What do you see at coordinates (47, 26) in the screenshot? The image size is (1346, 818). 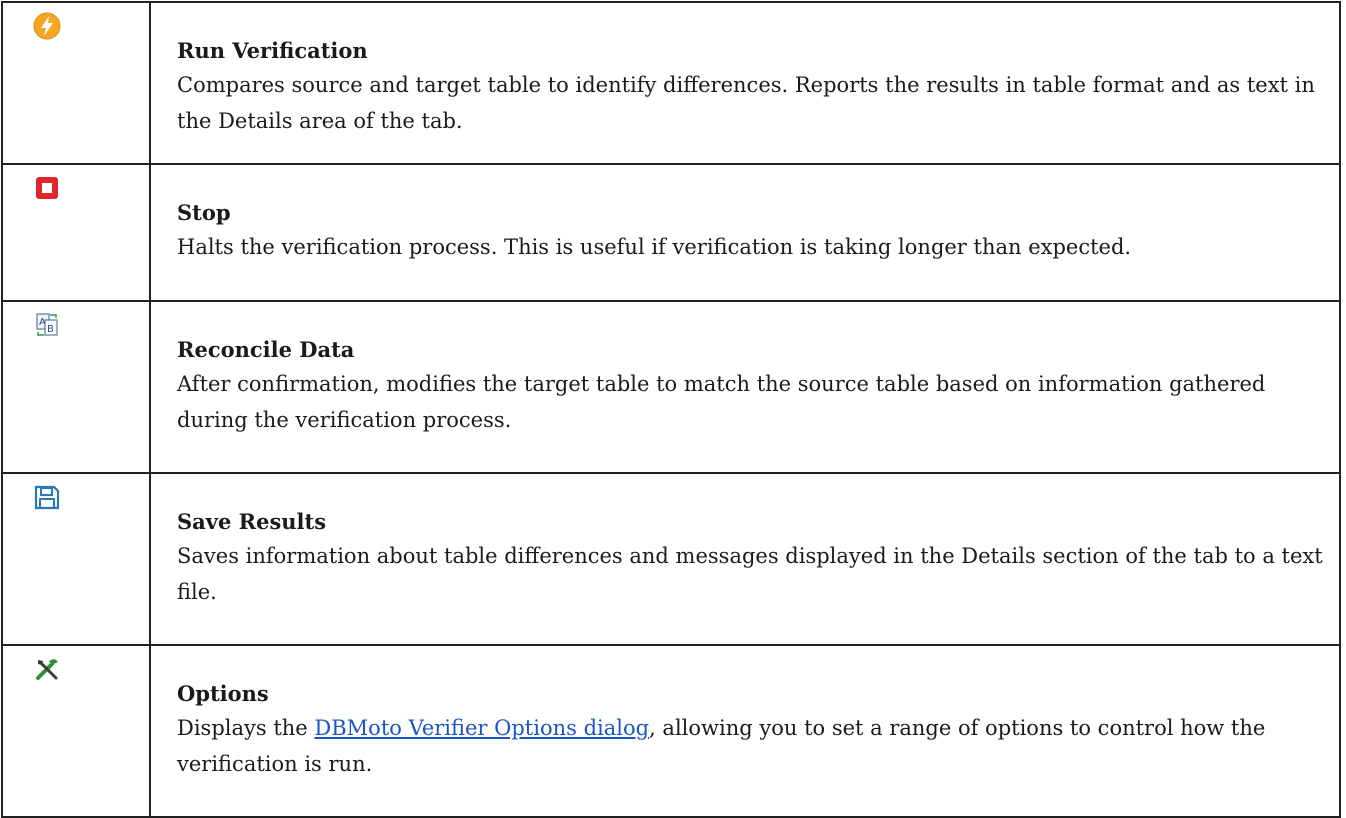 I see `lightning-icon` at bounding box center [47, 26].